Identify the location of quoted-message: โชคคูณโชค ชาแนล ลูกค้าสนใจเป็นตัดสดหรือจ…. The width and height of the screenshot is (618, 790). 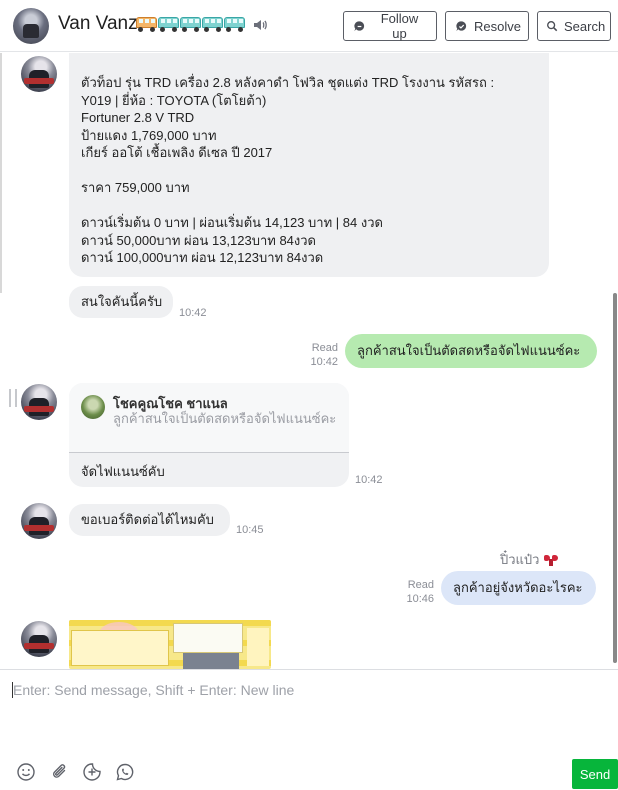
(209, 418).